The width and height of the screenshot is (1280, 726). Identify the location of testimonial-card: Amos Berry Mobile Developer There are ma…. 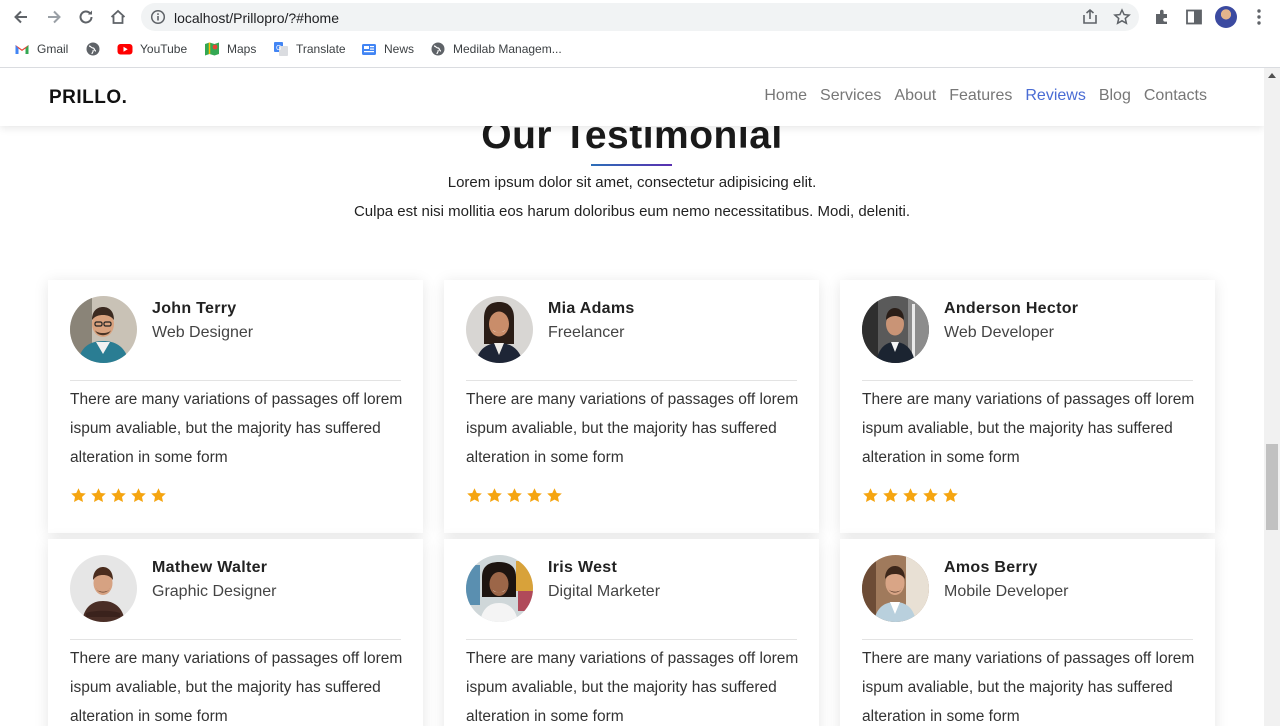
(1027, 632).